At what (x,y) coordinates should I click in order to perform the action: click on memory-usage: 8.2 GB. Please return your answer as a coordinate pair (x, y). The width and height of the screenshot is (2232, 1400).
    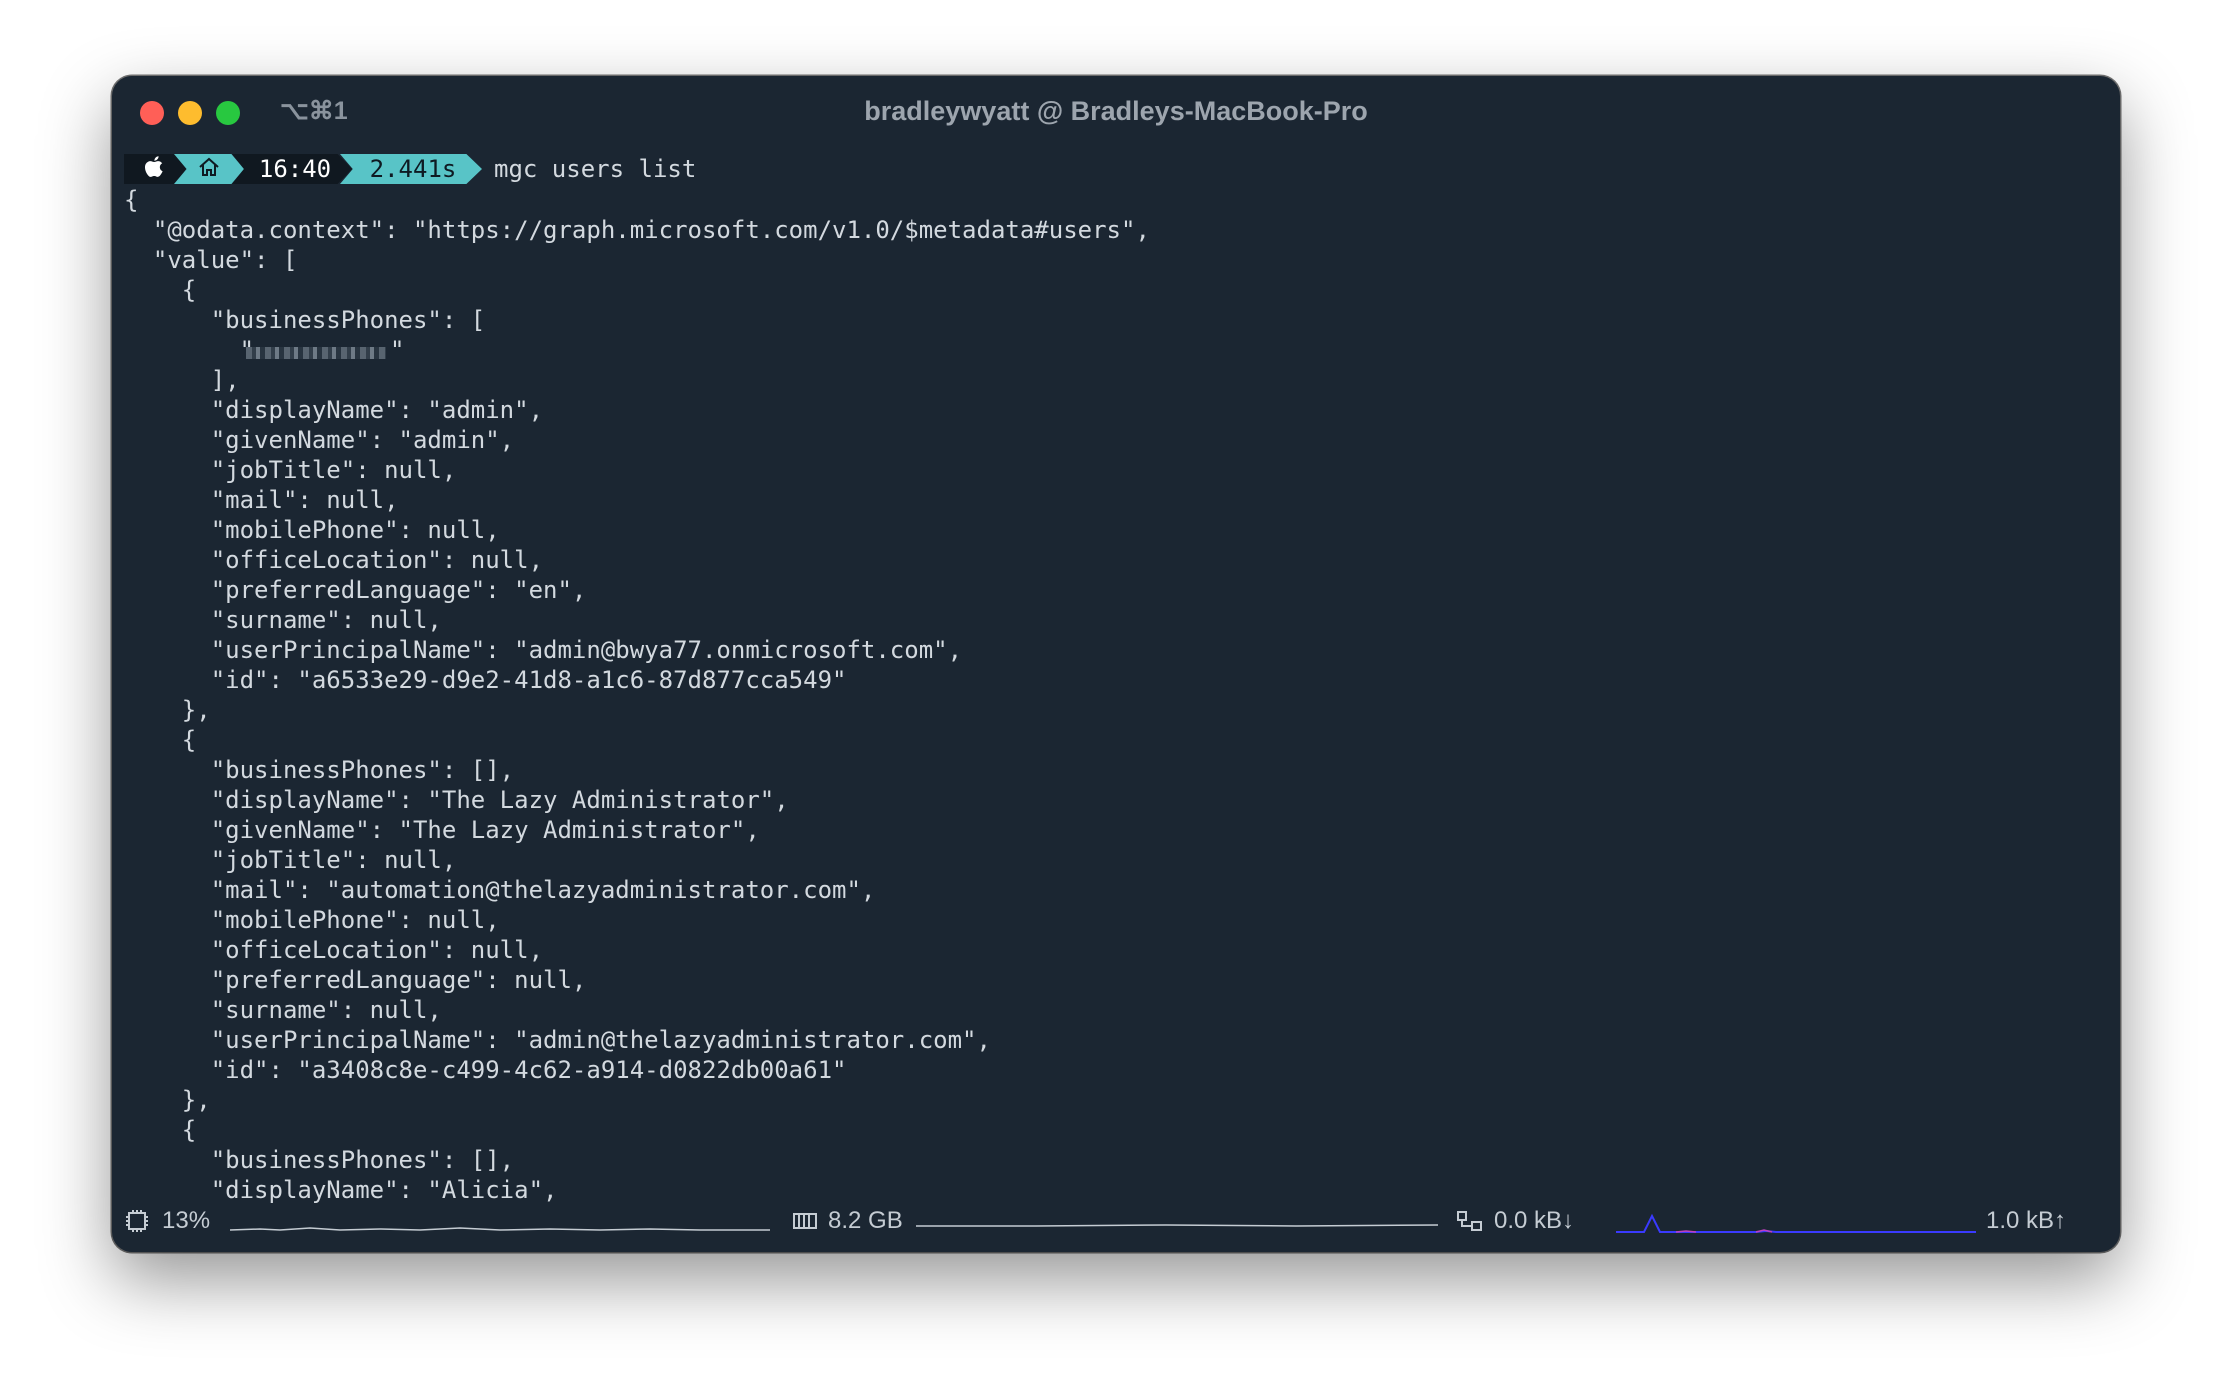
    Looking at the image, I should click on (865, 1220).